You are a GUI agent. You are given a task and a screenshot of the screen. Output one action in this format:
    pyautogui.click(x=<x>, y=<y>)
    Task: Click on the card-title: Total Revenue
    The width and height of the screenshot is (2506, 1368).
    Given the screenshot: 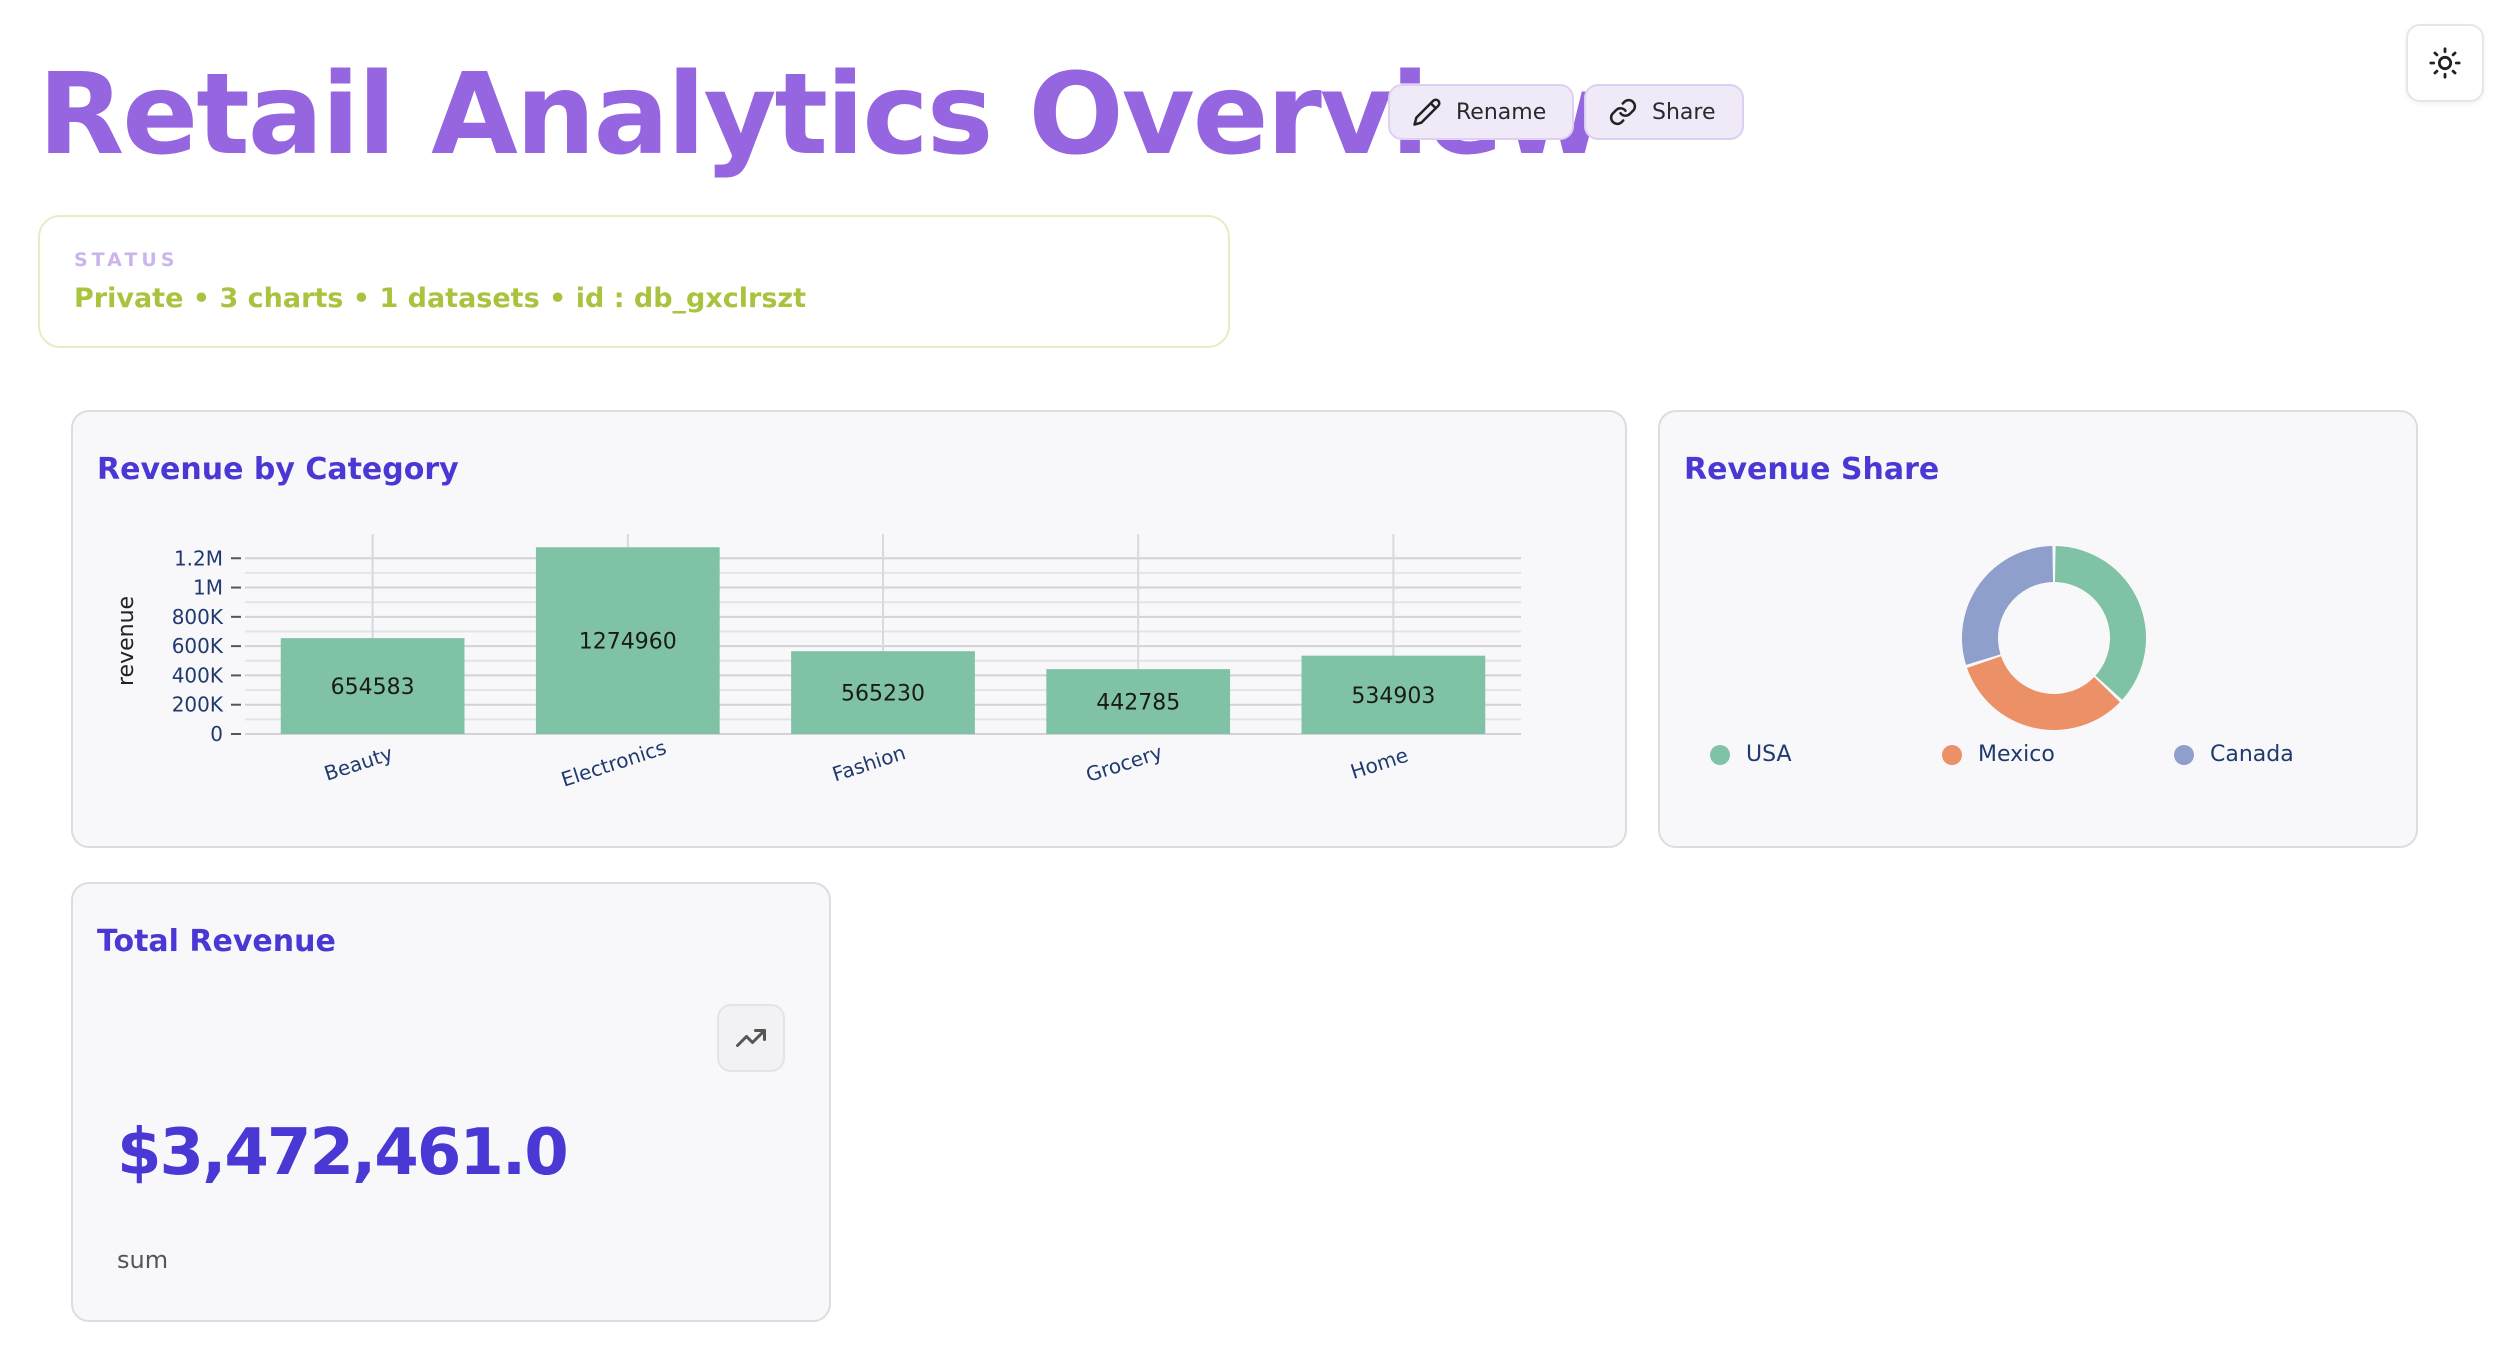 What is the action you would take?
    pyautogui.click(x=216, y=941)
    